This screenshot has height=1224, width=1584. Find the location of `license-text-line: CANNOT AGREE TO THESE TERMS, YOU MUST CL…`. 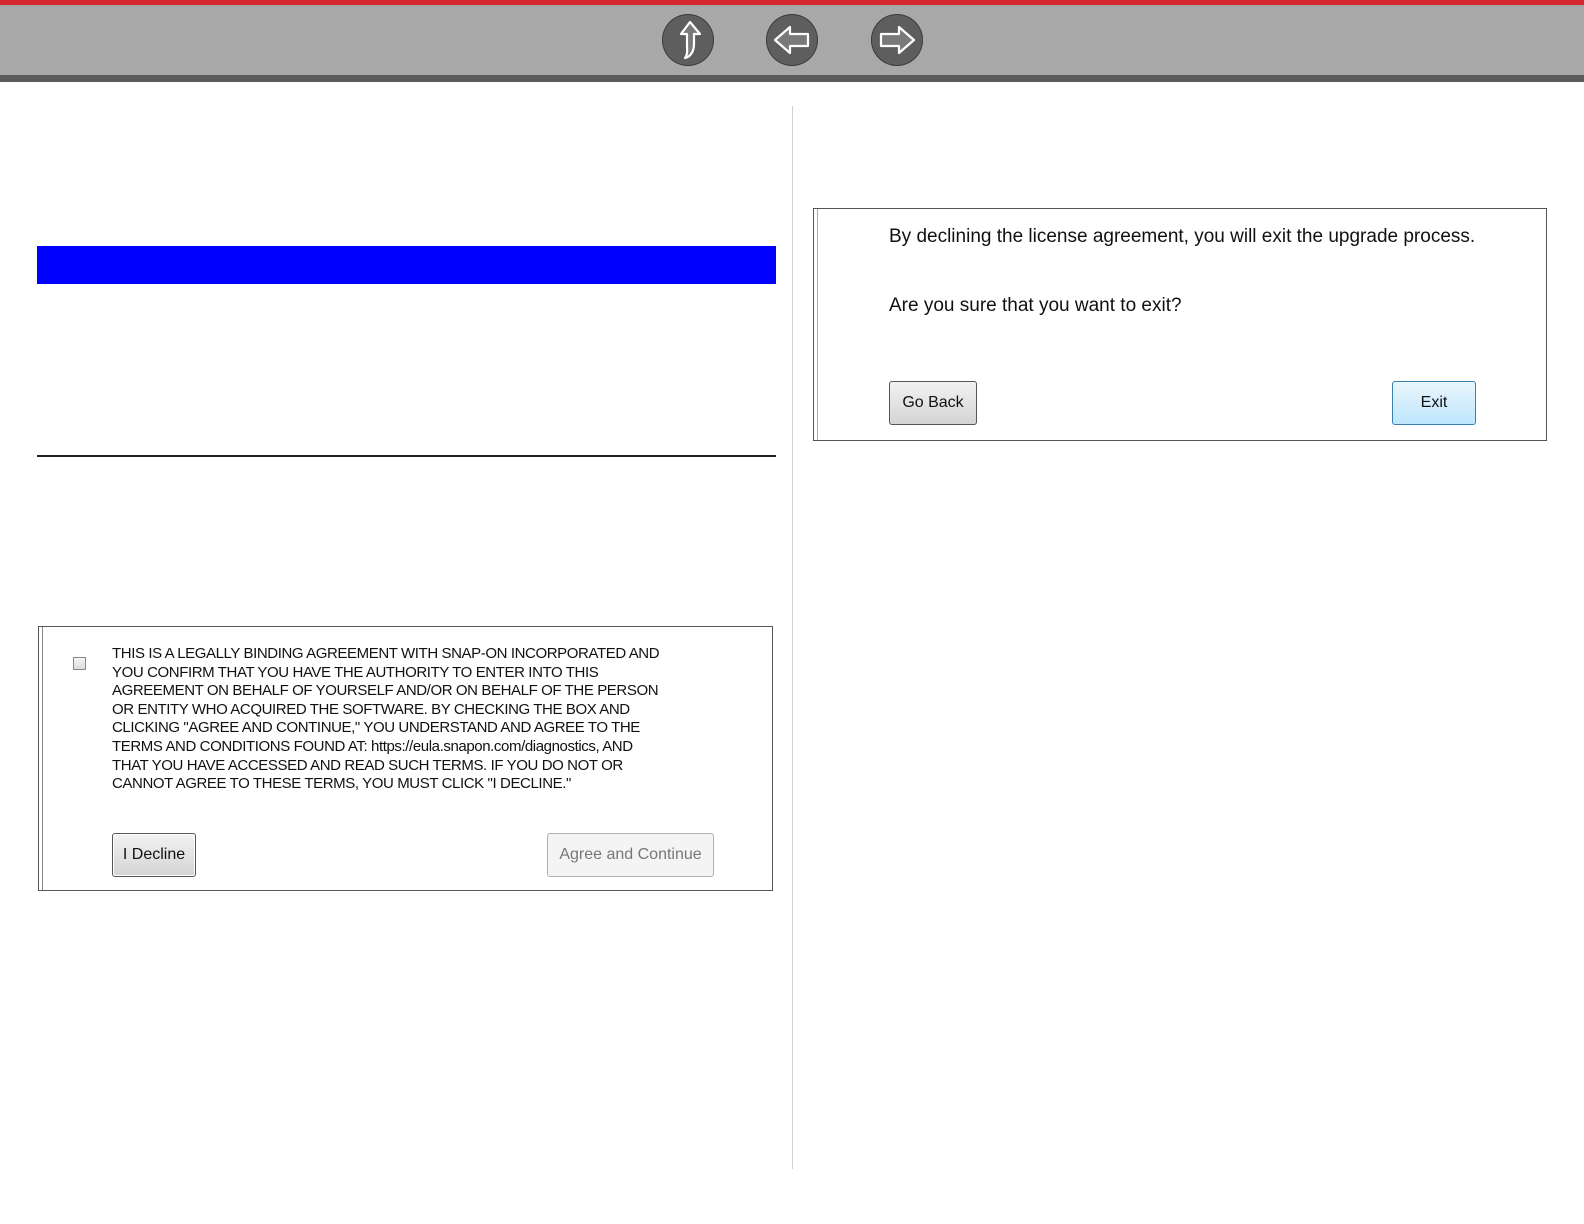

license-text-line: CANNOT AGREE TO THESE TERMS, YOU MUST CL… is located at coordinates (341, 784).